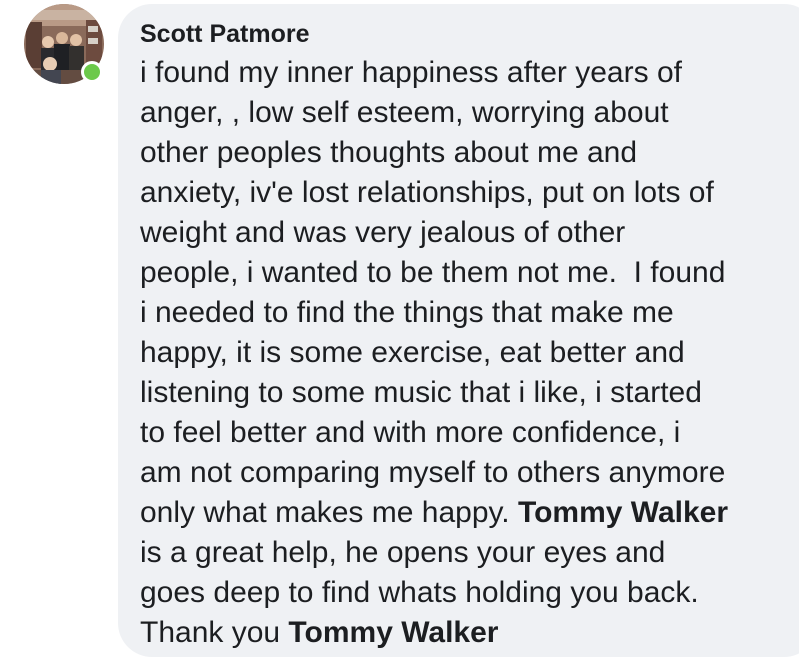 Image resolution: width=799 pixels, height=657 pixels. Describe the element at coordinates (224, 34) in the screenshot. I see `author-name: Scott Patmore` at that location.